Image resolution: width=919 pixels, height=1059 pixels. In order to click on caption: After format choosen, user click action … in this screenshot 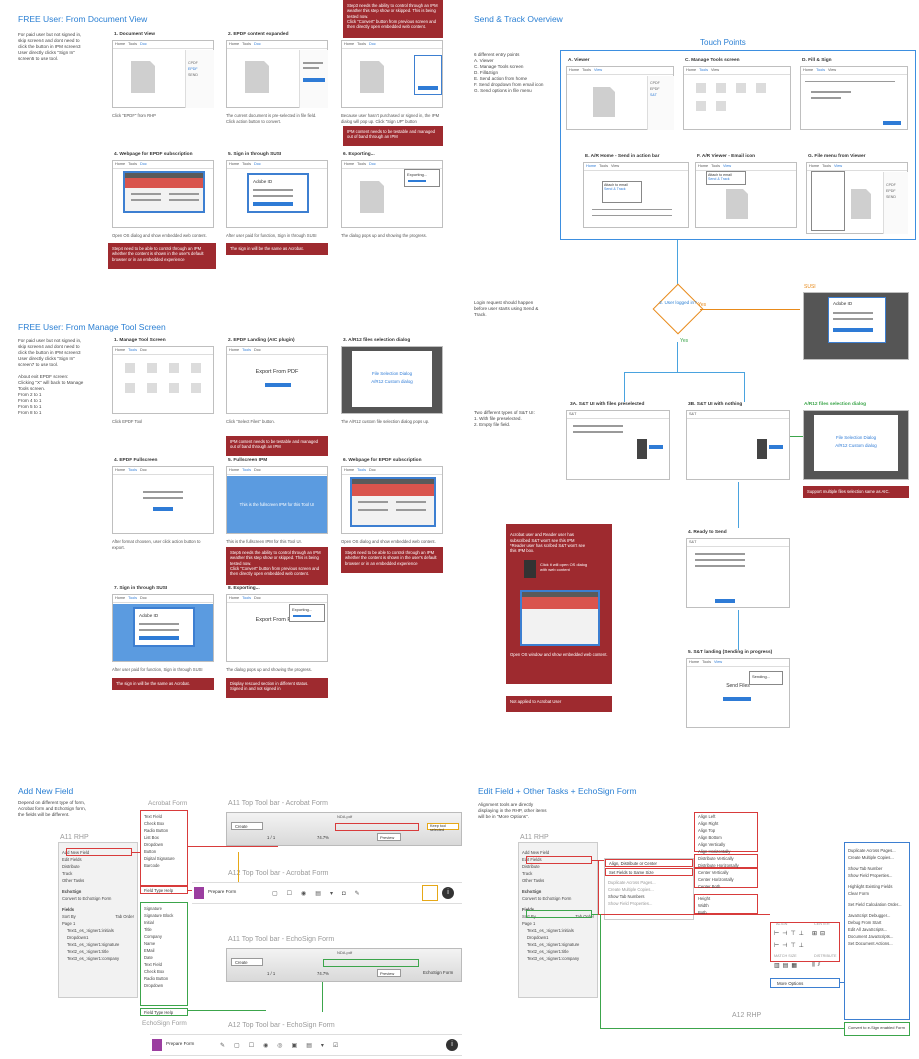, I will do `click(156, 544)`.